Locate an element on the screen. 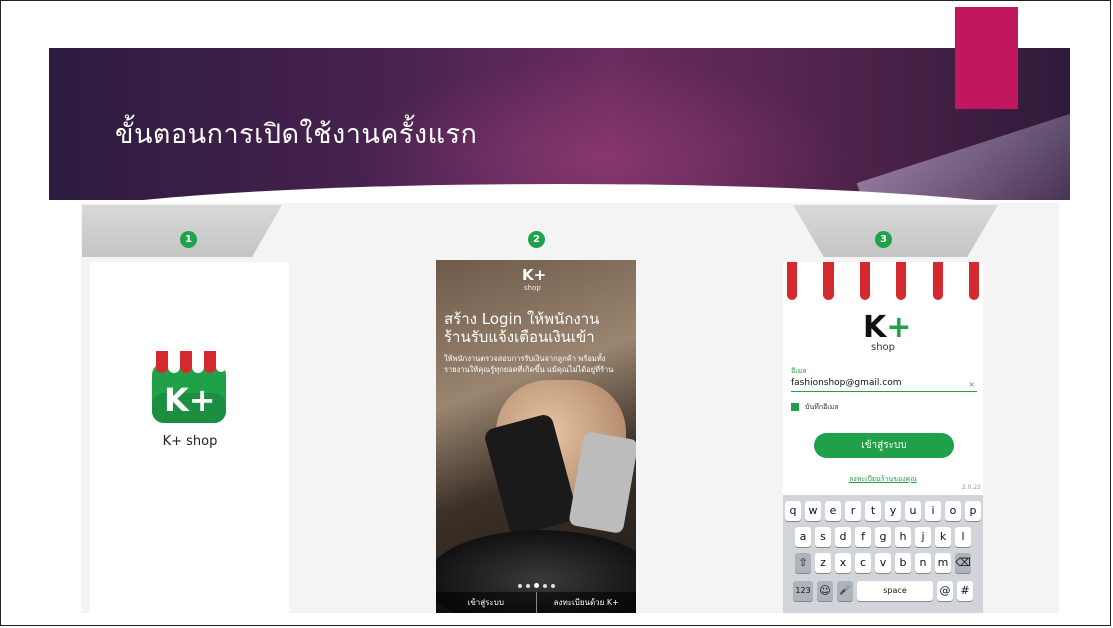 This screenshot has width=1113, height=628. clear-icon: × is located at coordinates (971, 384).